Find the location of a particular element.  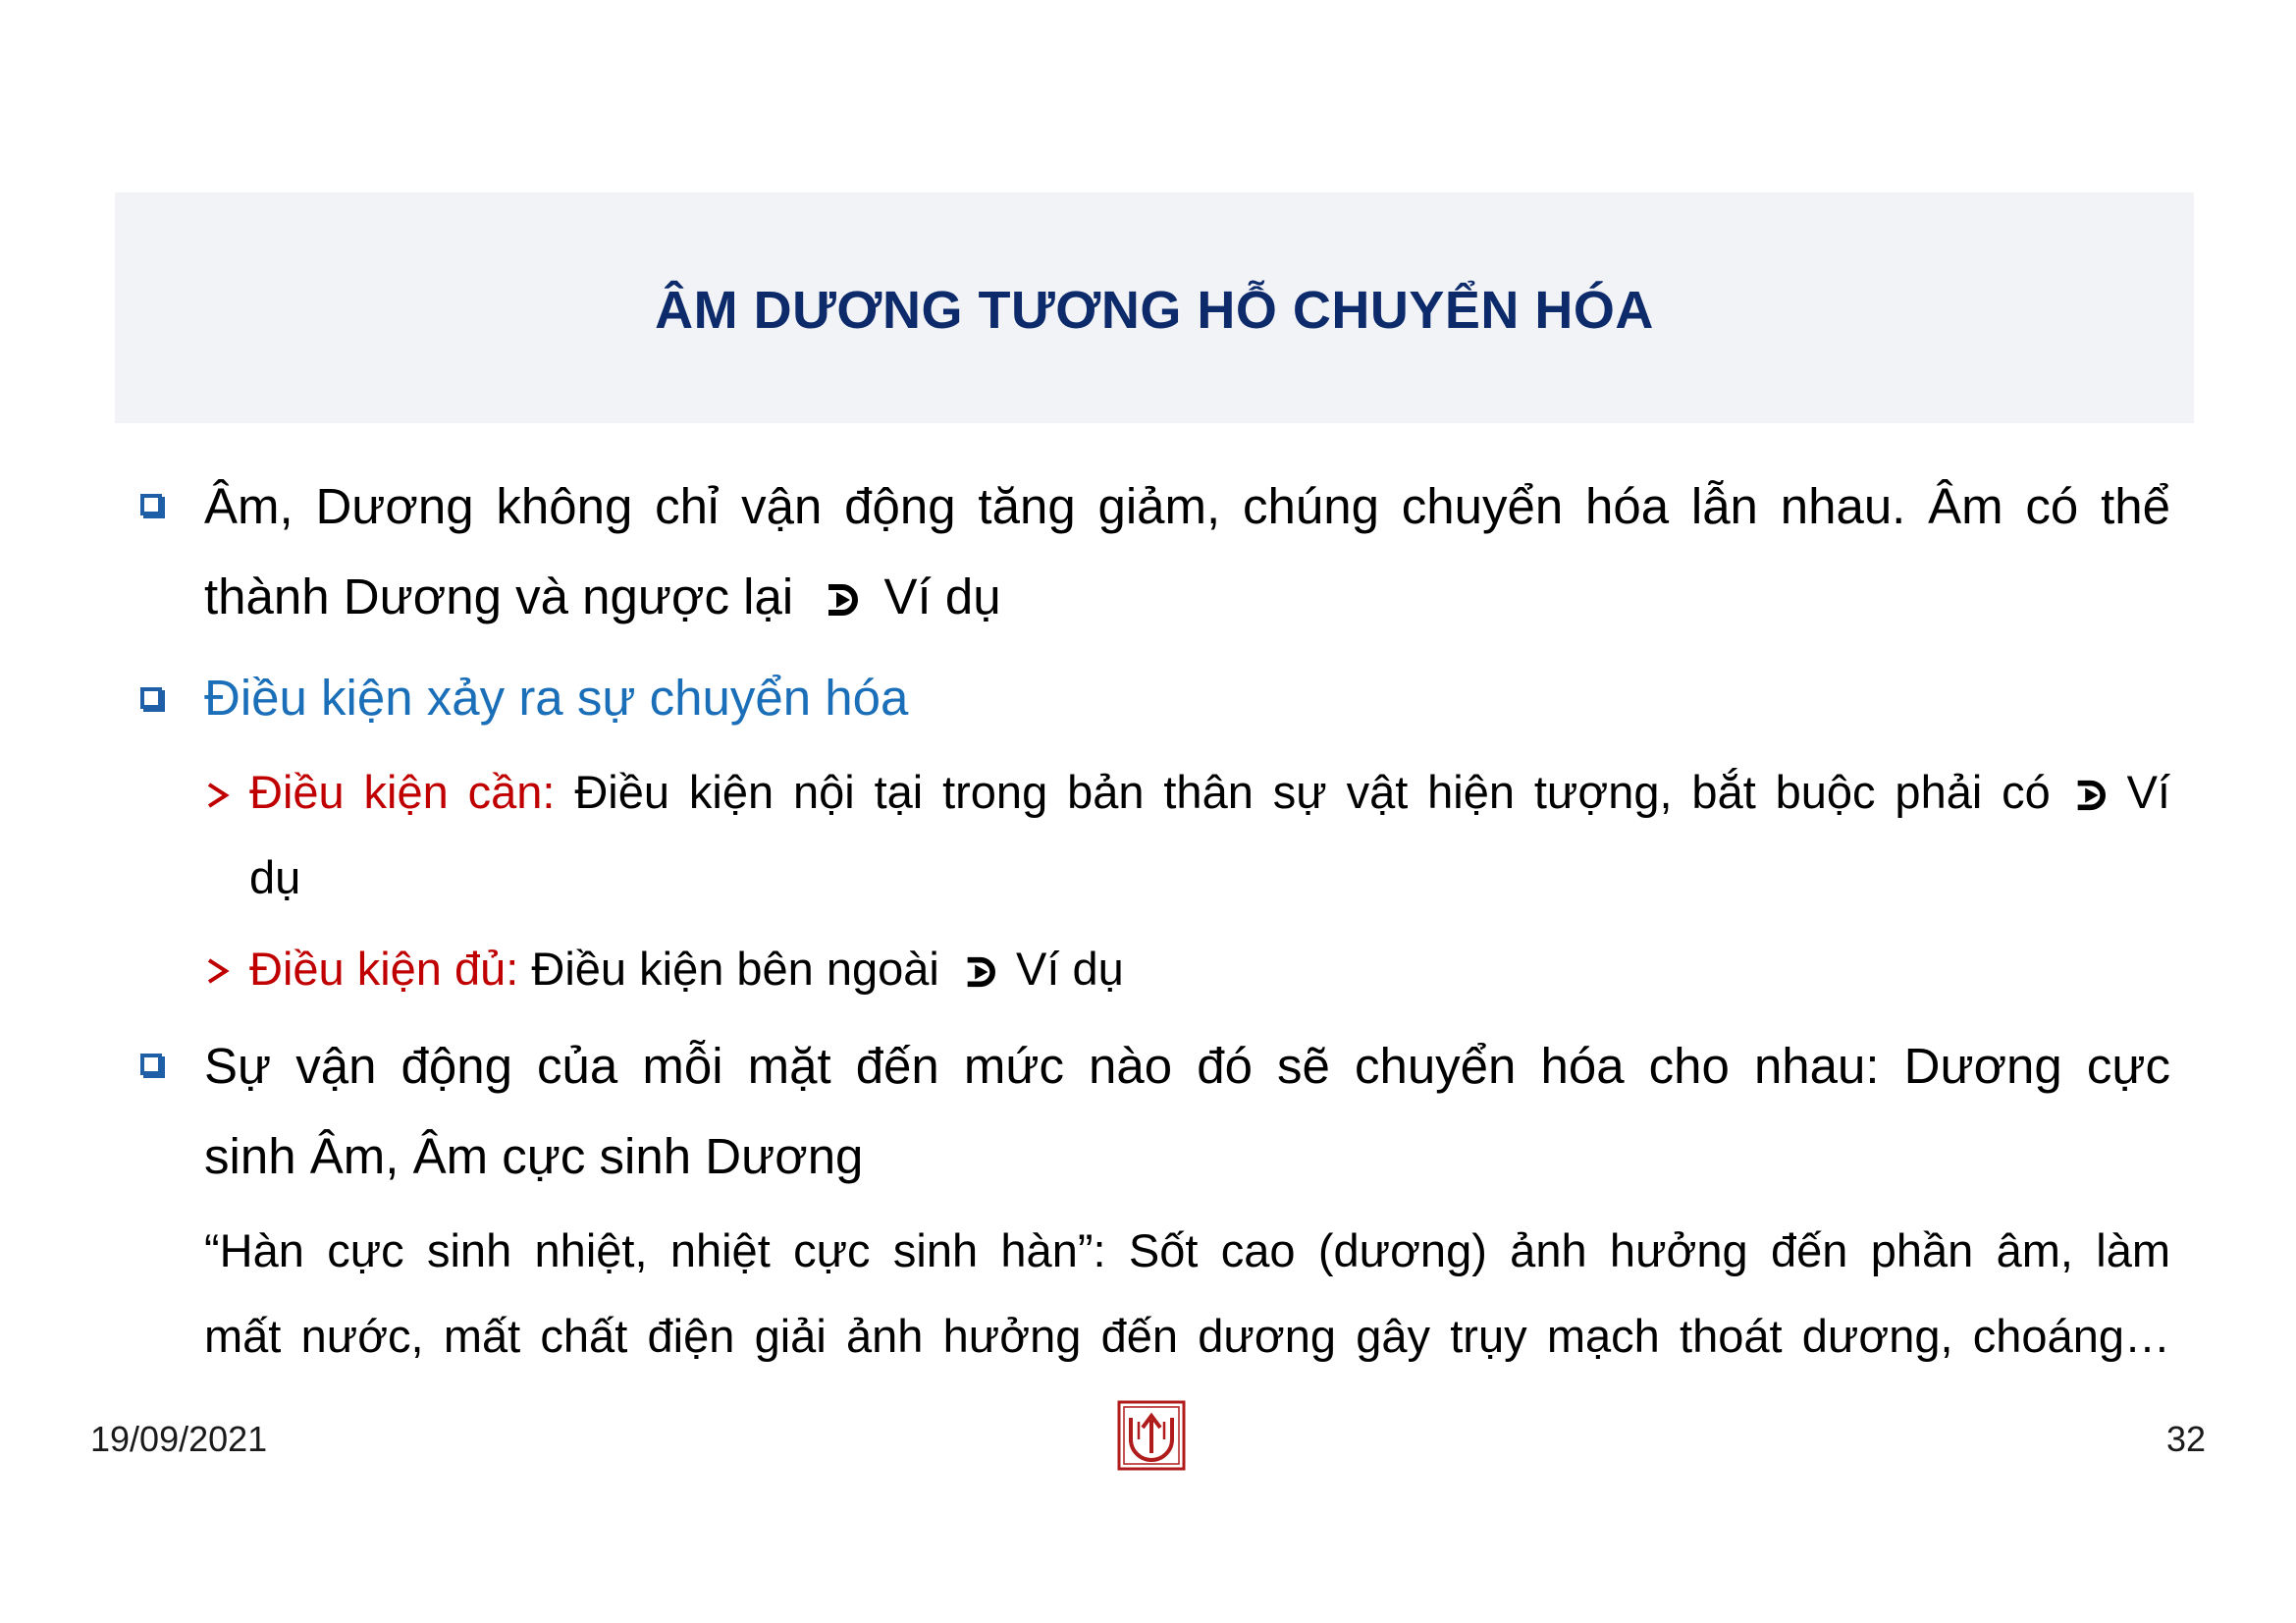

bullet1-line2: thành Dương và ngược lại Ví dụ is located at coordinates (602, 598).